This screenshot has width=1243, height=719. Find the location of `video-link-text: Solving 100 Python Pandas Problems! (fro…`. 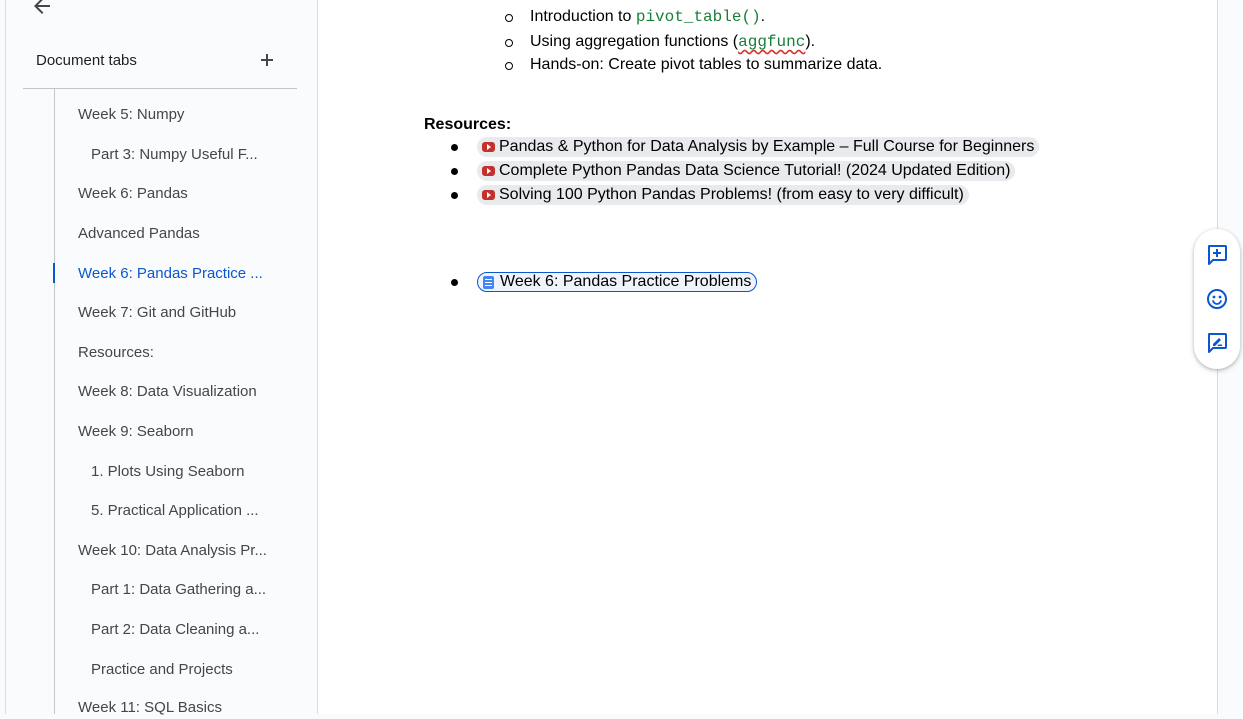

video-link-text: Solving 100 Python Pandas Problems! (fro… is located at coordinates (731, 194).